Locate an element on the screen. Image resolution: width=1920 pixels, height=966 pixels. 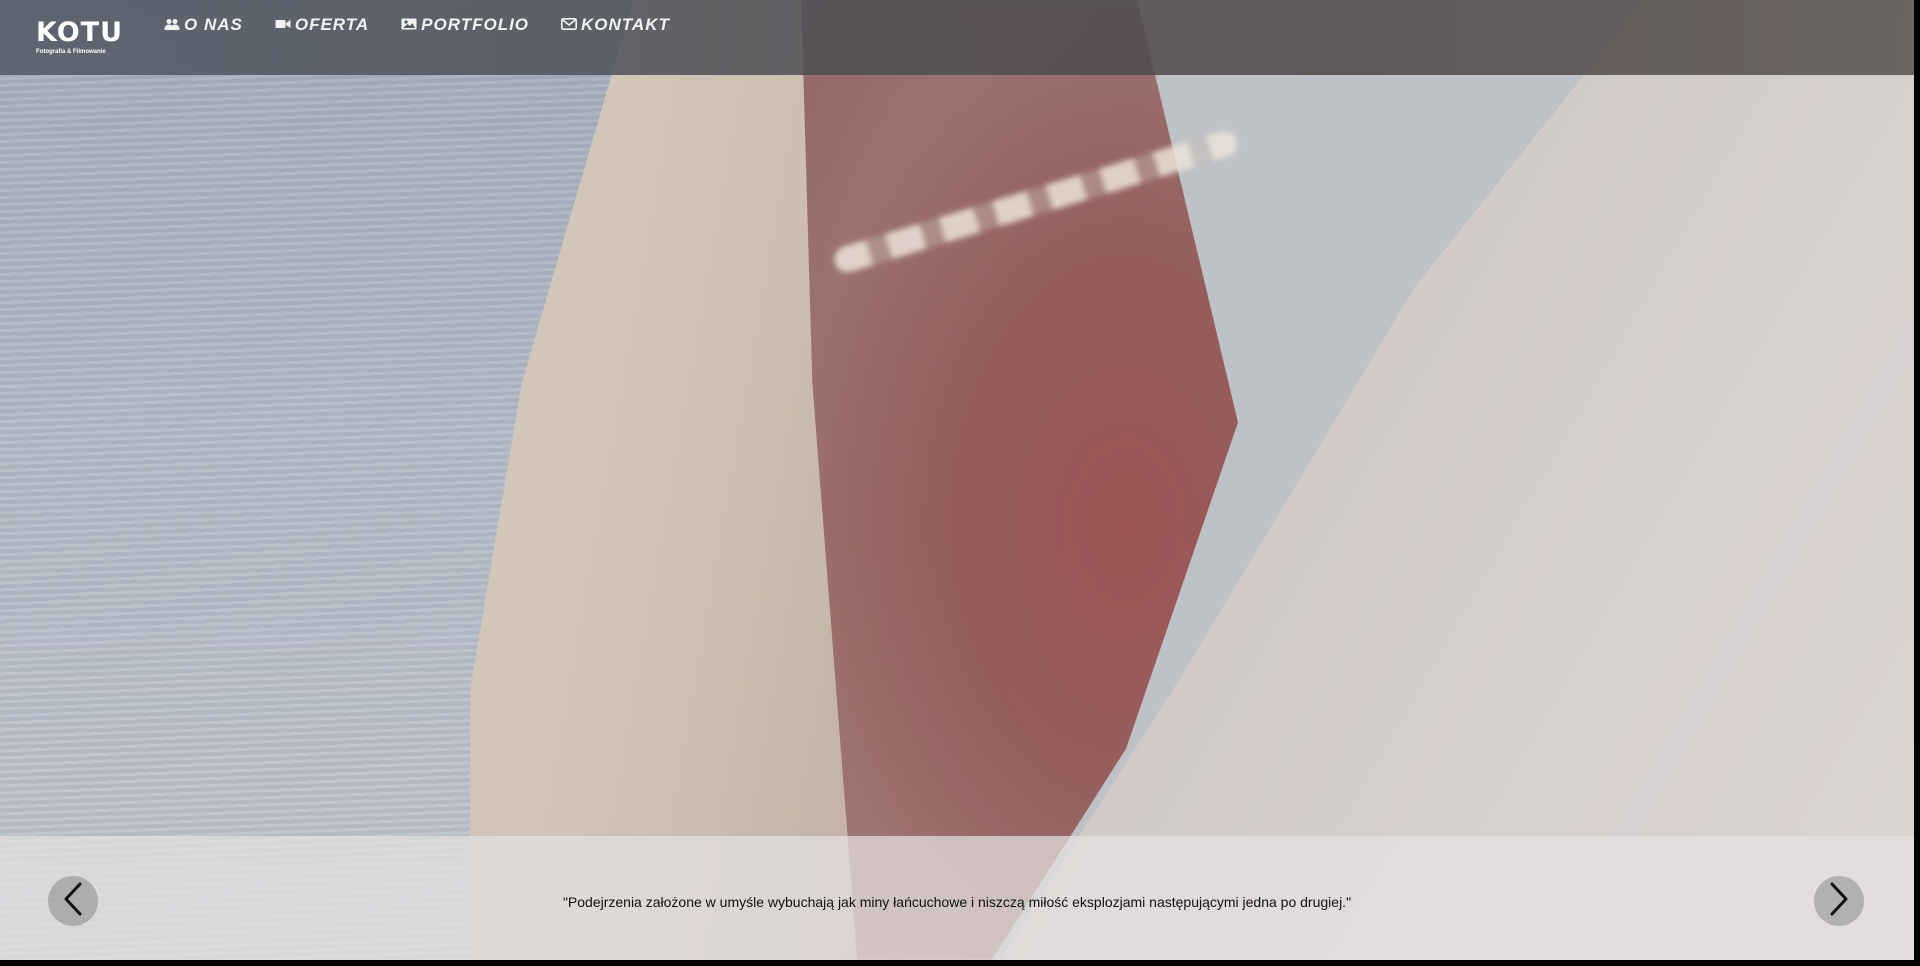
nav-item-portfolio: PORTFOLIO is located at coordinates (465, 25).